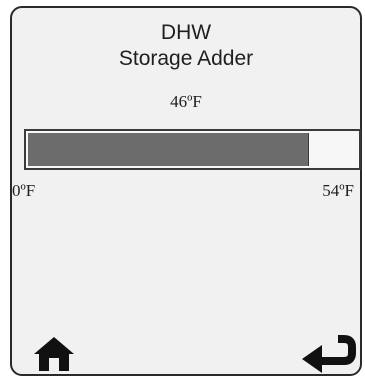 This screenshot has width=365, height=381. I want to click on page-title-line-2: Storage Adder, so click(186, 58).